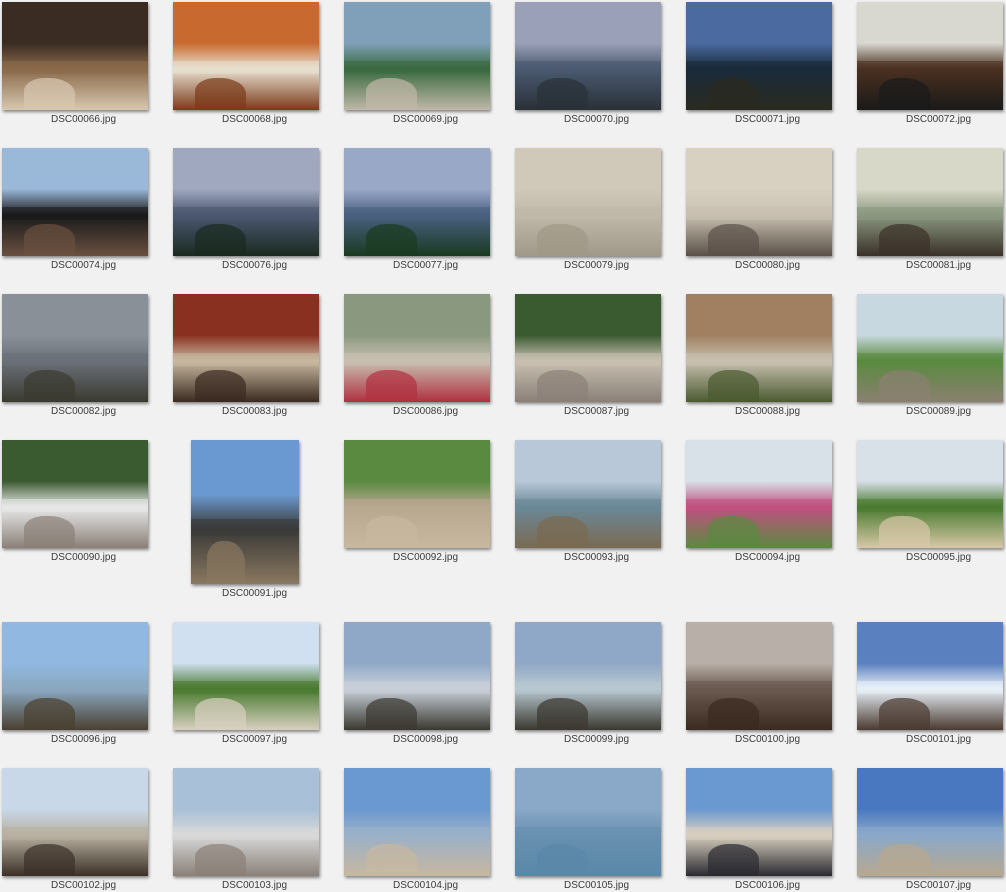  Describe the element at coordinates (425, 557) in the screenshot. I see `thumbnail-filename: DSC00092.jpg` at that location.